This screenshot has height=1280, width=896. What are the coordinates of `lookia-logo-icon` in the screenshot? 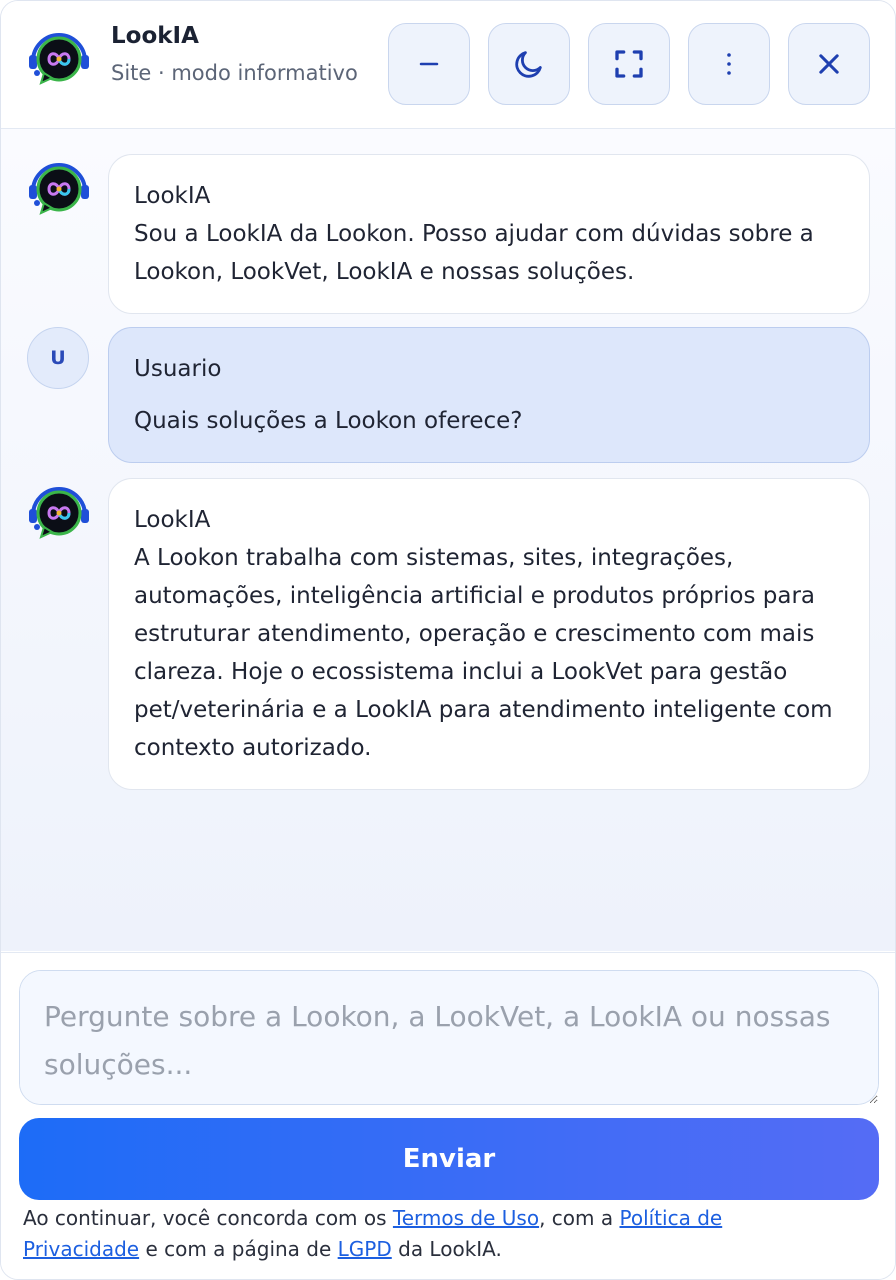 It's located at (59, 59).